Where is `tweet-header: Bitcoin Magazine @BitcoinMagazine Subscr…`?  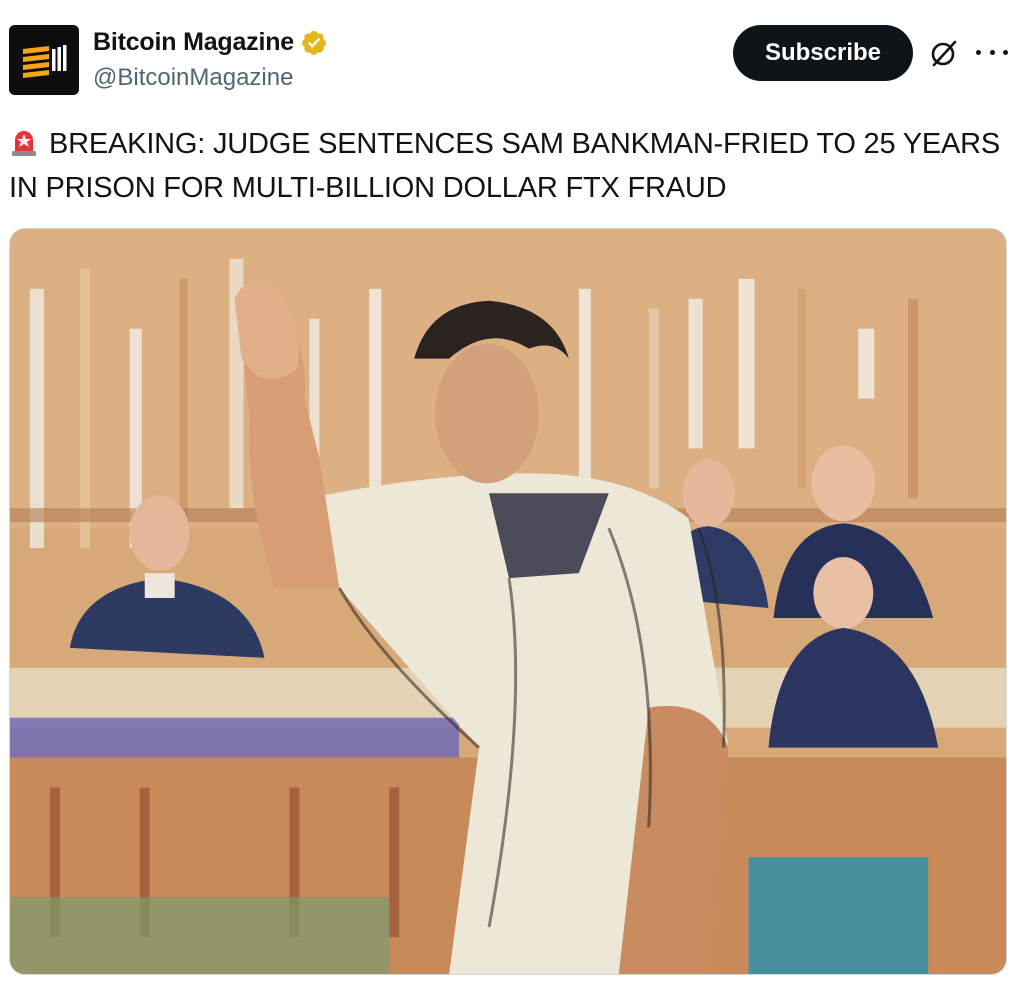
tweet-header: Bitcoin Magazine @BitcoinMagazine Subscr… is located at coordinates (512, 55).